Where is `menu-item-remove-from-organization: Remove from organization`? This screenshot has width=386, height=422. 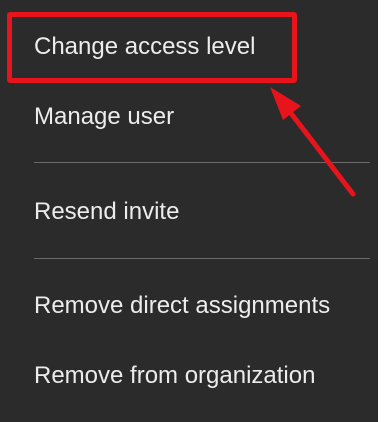
menu-item-remove-from-organization: Remove from organization is located at coordinates (189, 376).